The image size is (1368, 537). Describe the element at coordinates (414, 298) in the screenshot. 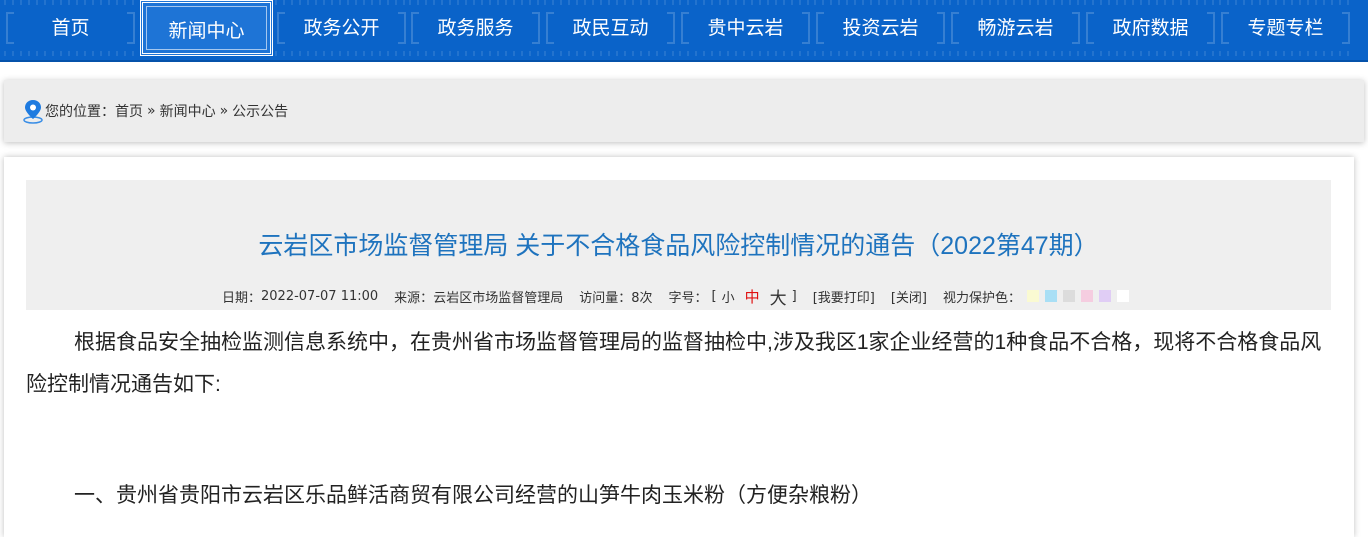

I see `source-label: 来源：` at that location.